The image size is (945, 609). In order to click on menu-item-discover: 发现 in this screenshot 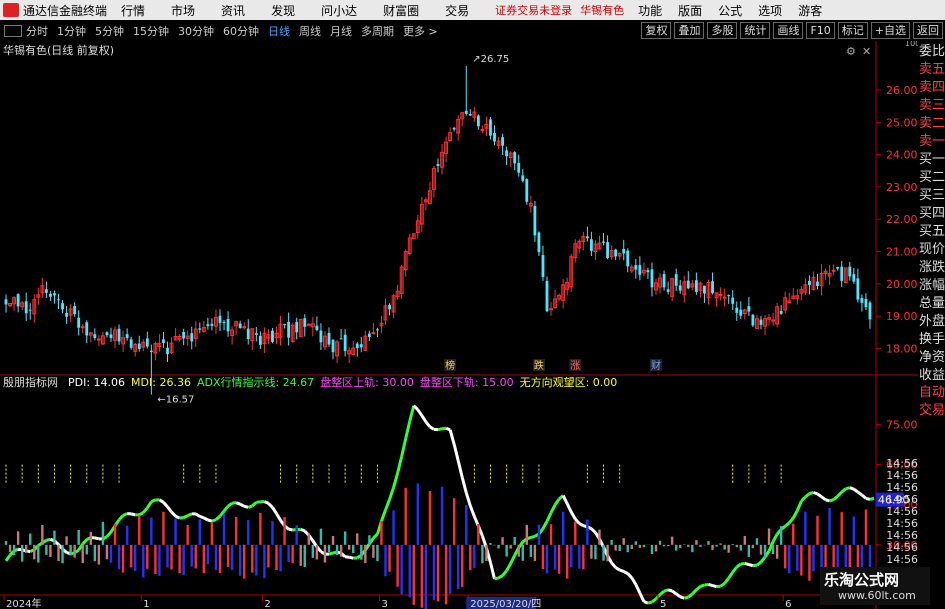, I will do `click(283, 10)`.